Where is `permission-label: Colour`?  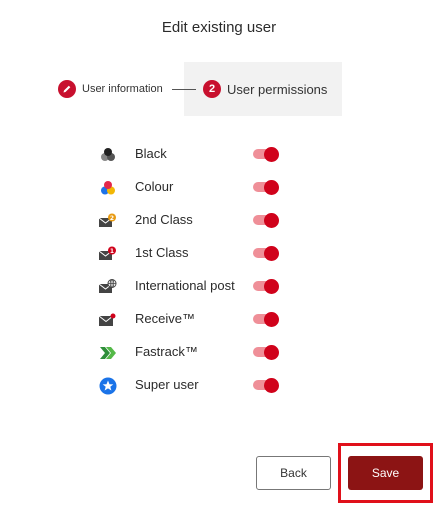 permission-label: Colour is located at coordinates (154, 186).